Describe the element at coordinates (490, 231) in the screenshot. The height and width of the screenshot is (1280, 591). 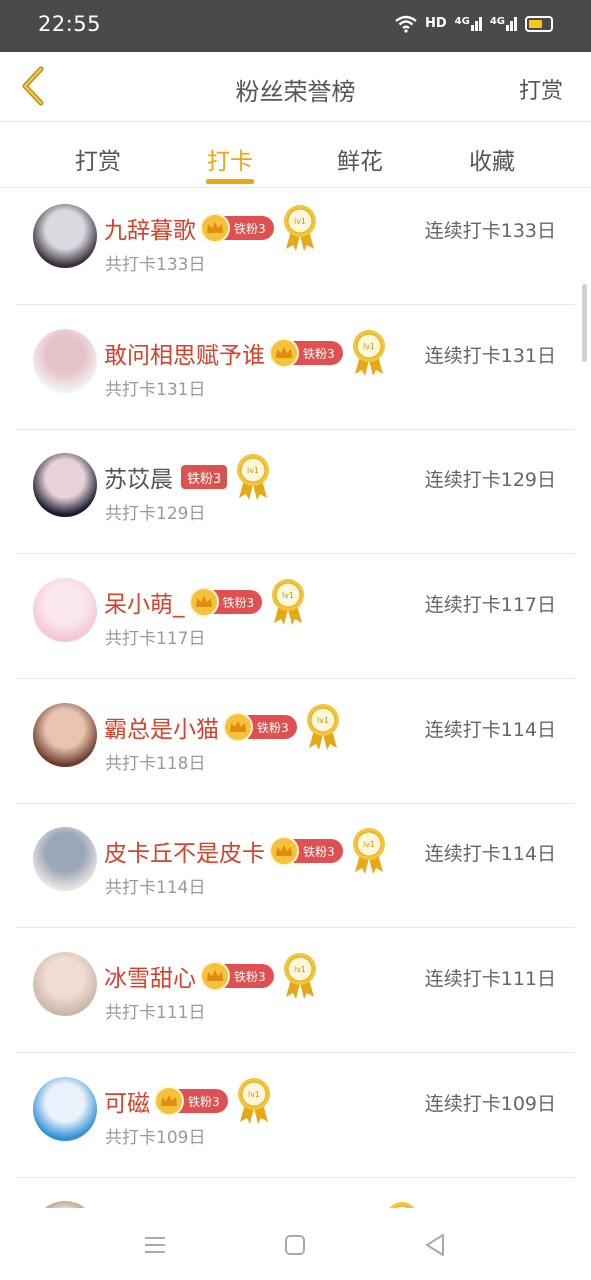
I see `streak-checkin-text: 连续打卡133日` at that location.